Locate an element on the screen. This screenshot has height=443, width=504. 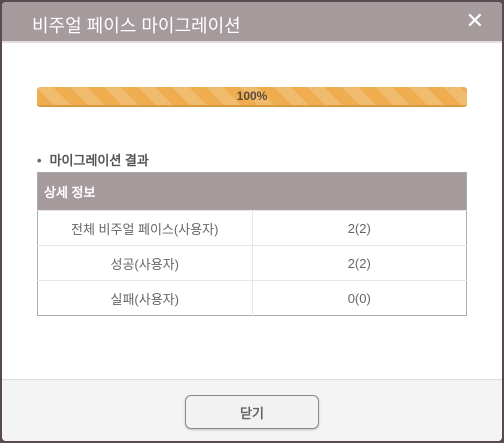
table-row: 실패(사용자) 0(0) is located at coordinates (252, 298).